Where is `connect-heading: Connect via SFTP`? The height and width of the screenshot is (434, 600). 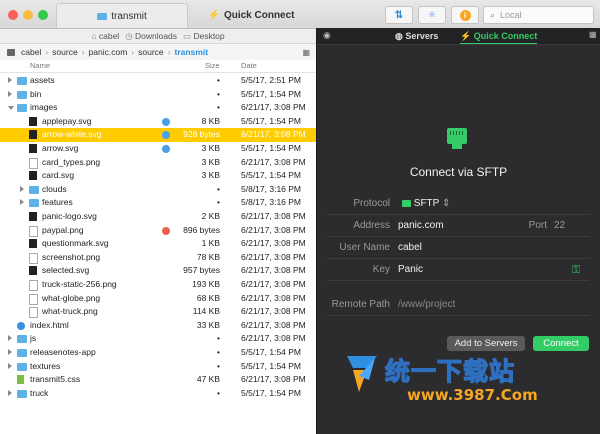
connect-heading: Connect via SFTP is located at coordinates (458, 172).